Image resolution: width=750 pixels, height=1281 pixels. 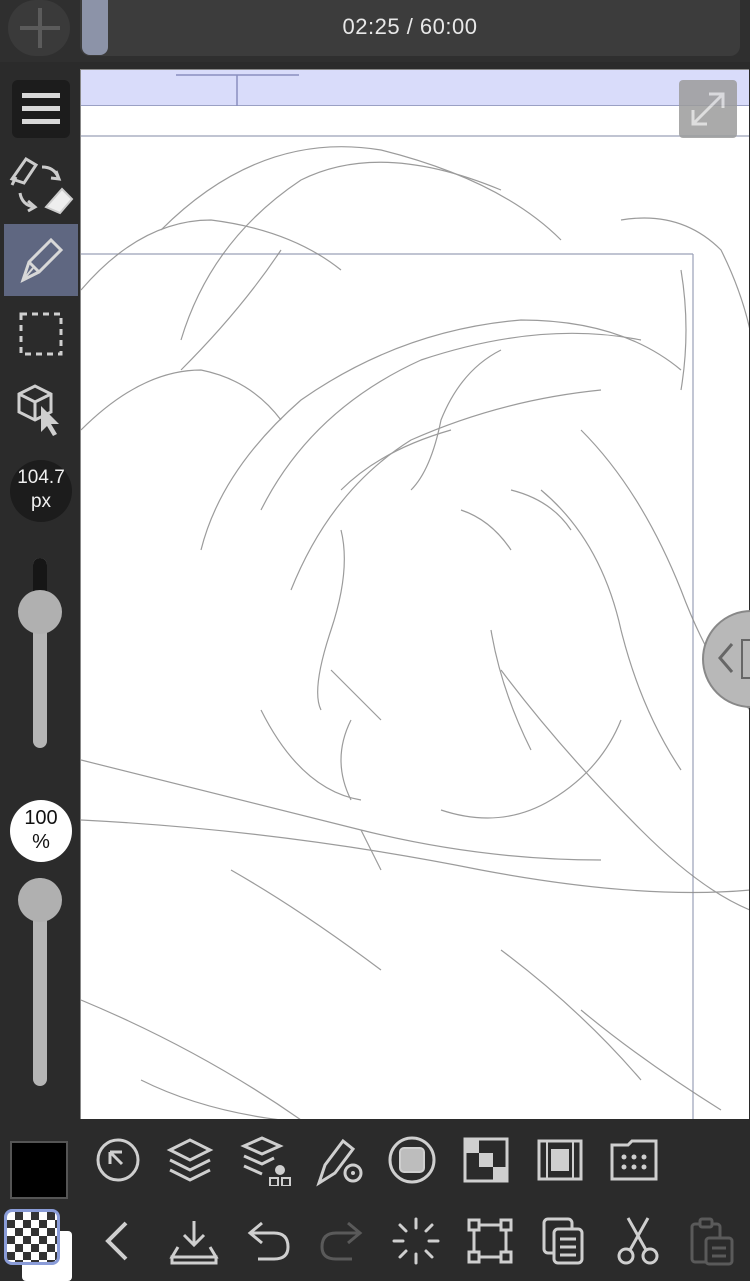 I want to click on paste-icon, so click(x=712, y=1241).